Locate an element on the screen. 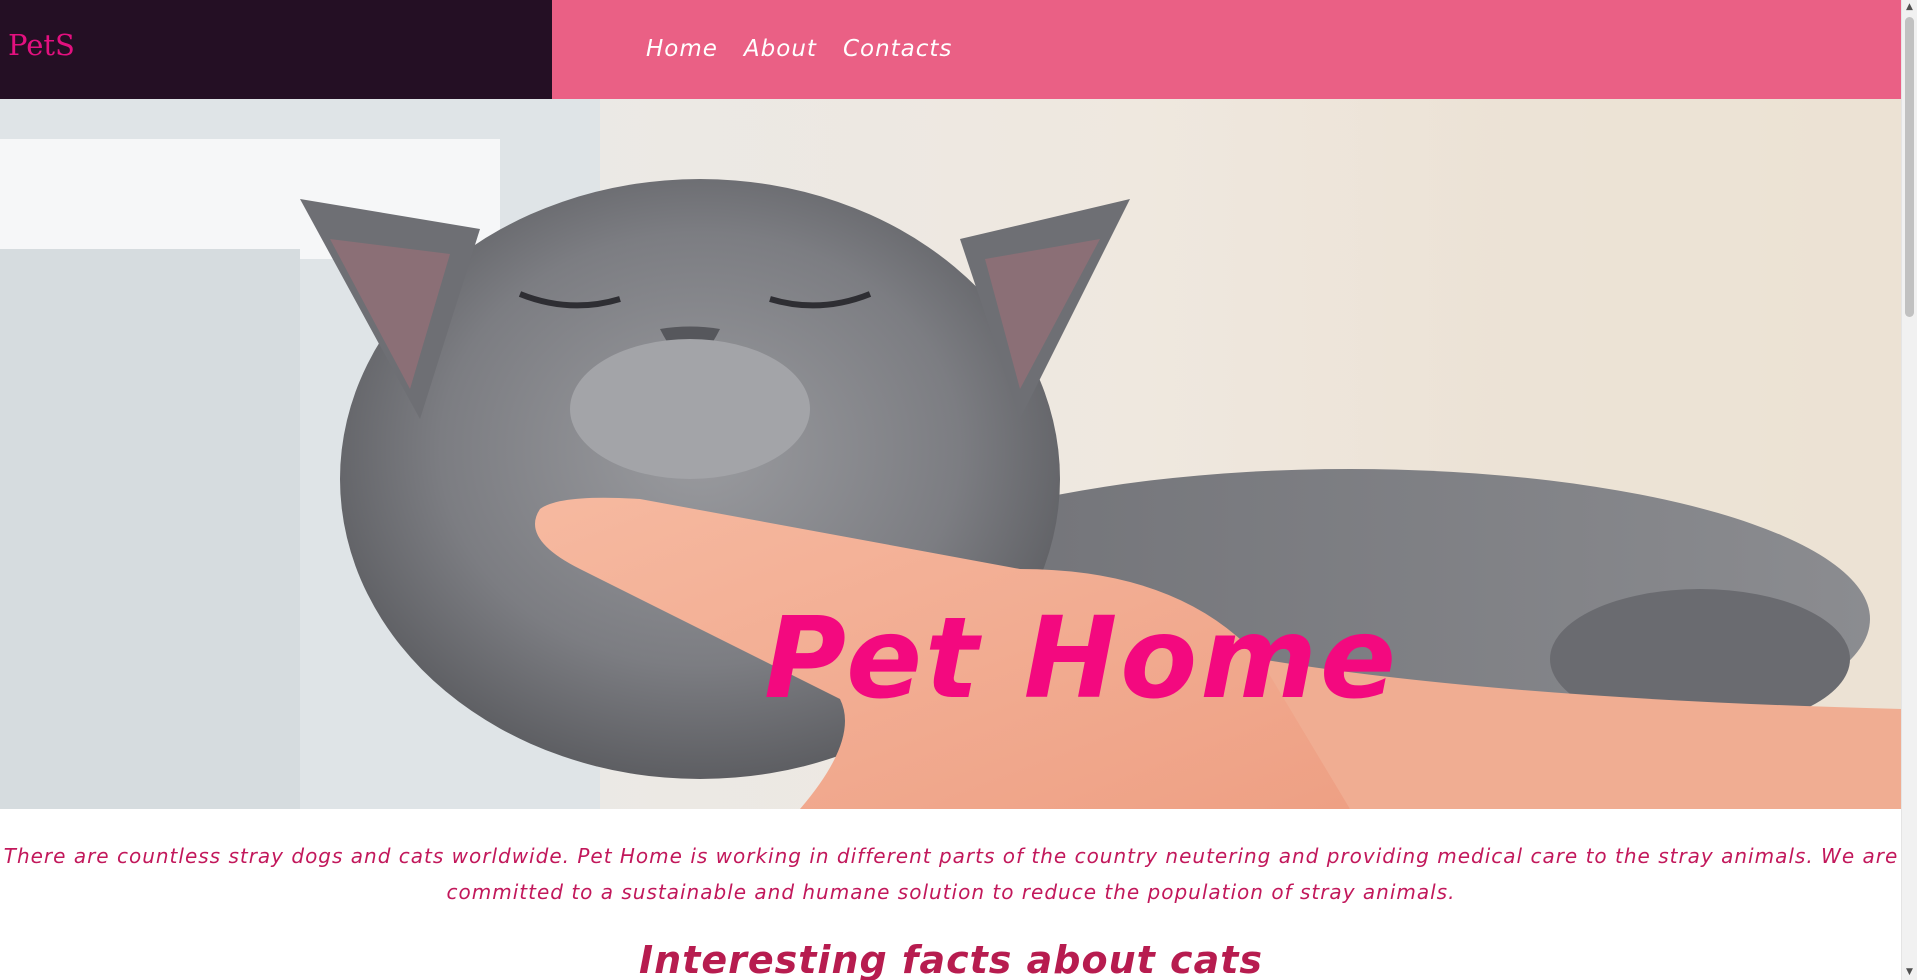  site-header: PetS Home About Contacts is located at coordinates (951, 49).